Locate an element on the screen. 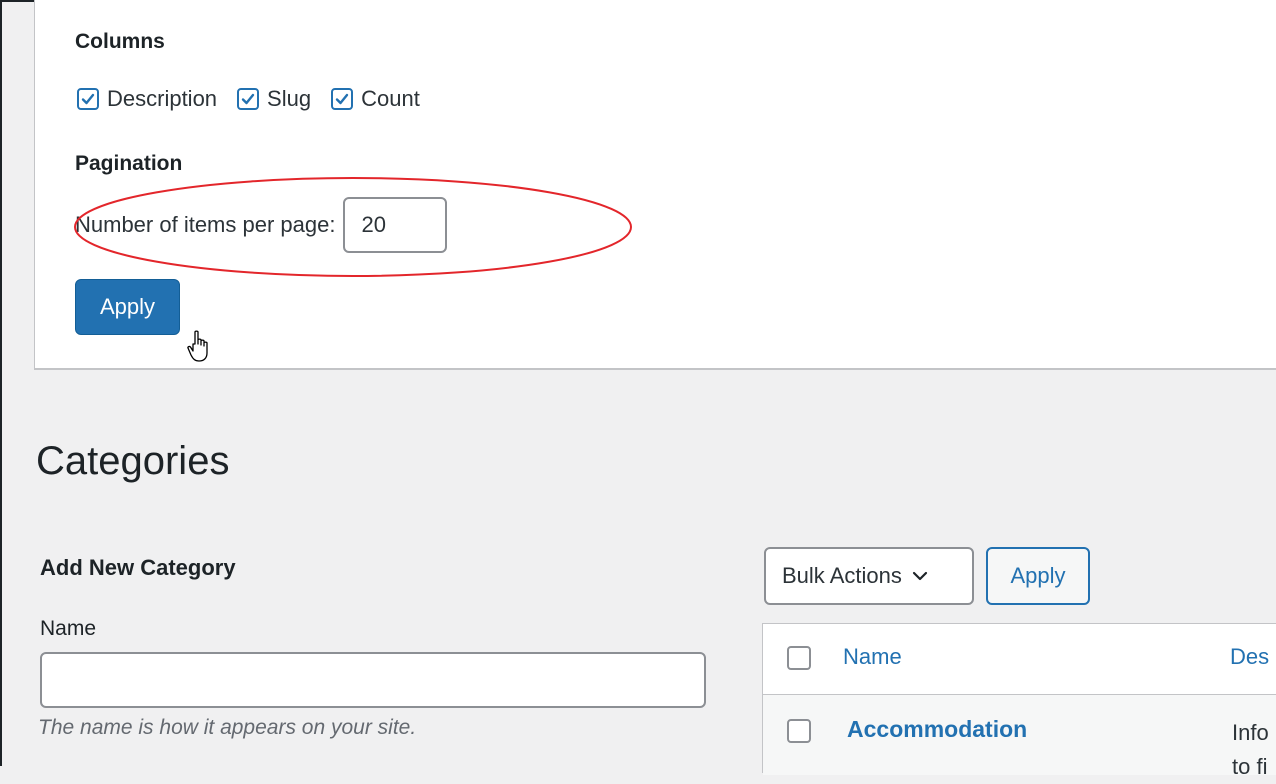 This screenshot has height=784, width=1276. bulk-actions-apply-button: Apply is located at coordinates (1038, 576).